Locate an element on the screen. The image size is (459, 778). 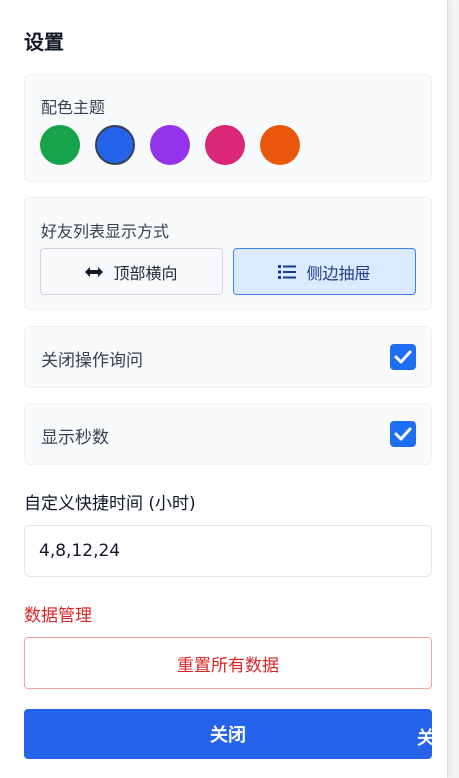
background-page-edge is located at coordinates (453, 389).